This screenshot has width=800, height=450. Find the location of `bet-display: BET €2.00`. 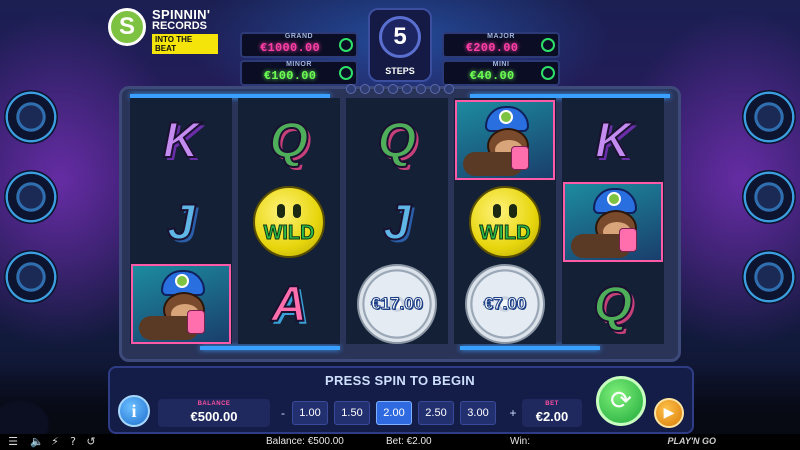

bet-display: BET €2.00 is located at coordinates (552, 413).